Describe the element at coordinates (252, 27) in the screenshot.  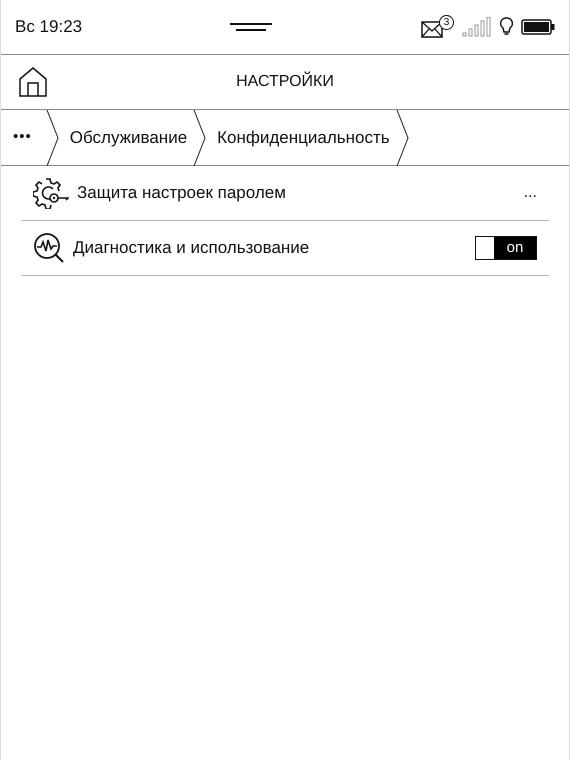
I see `menu-handle-icon` at that location.